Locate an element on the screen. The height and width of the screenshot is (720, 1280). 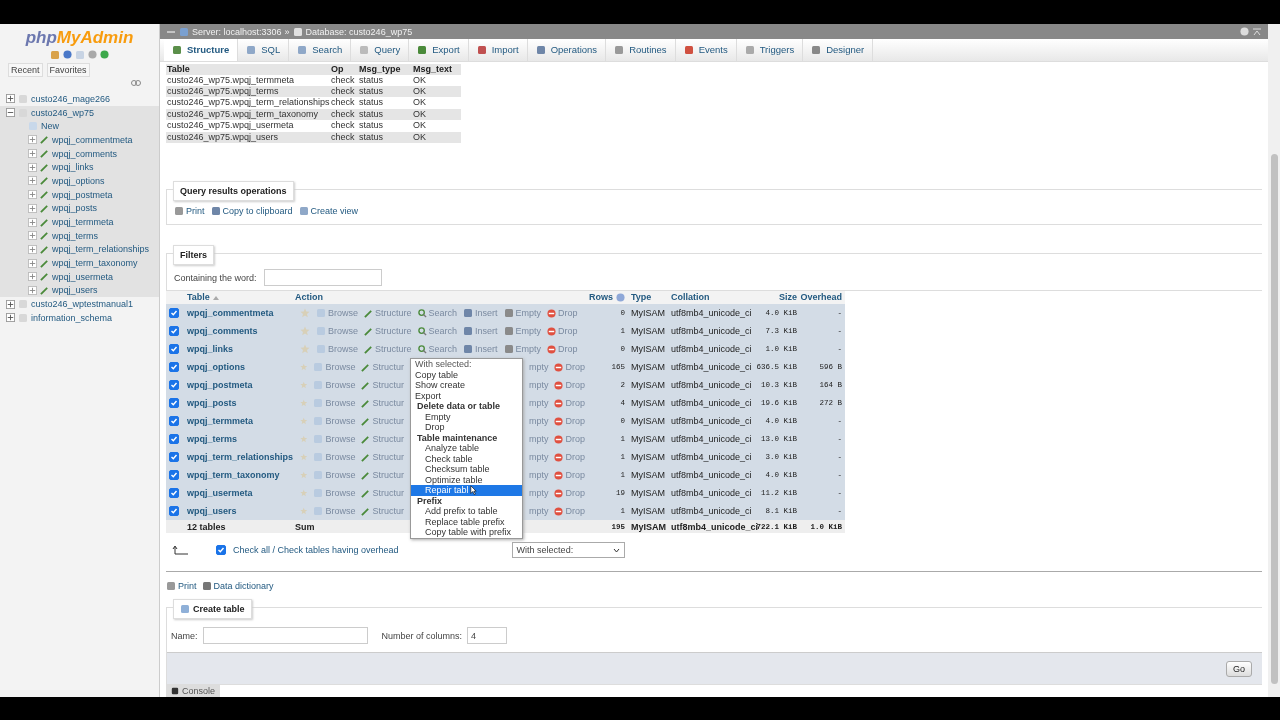
table-footer-cell-text: Sum is located at coordinates (305, 526).